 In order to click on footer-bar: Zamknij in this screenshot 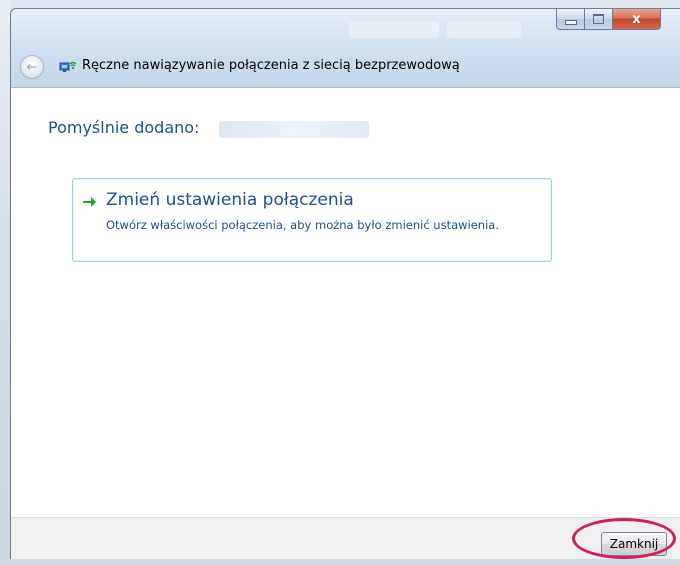, I will do `click(345, 540)`.